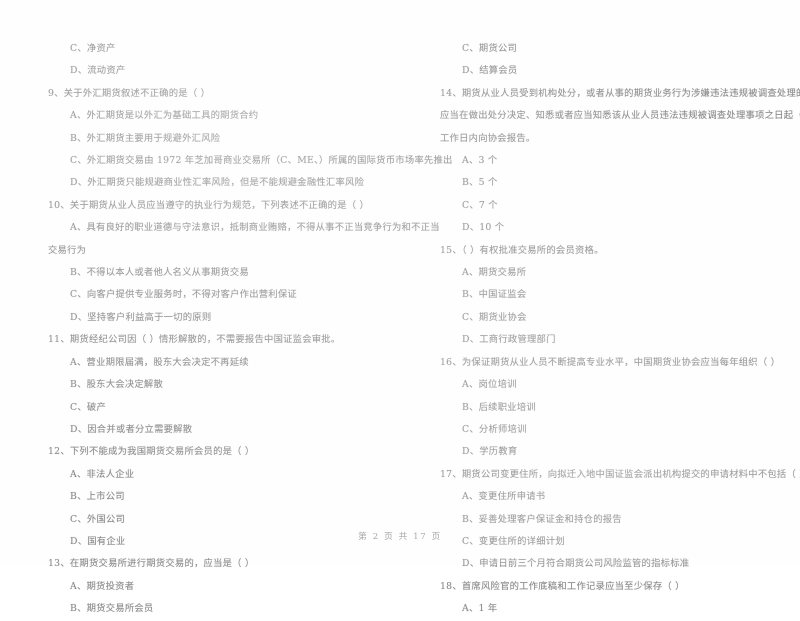 The height and width of the screenshot is (621, 800). What do you see at coordinates (131, 429) in the screenshot?
I see `option-line: D、因合并或者分立需要解散` at bounding box center [131, 429].